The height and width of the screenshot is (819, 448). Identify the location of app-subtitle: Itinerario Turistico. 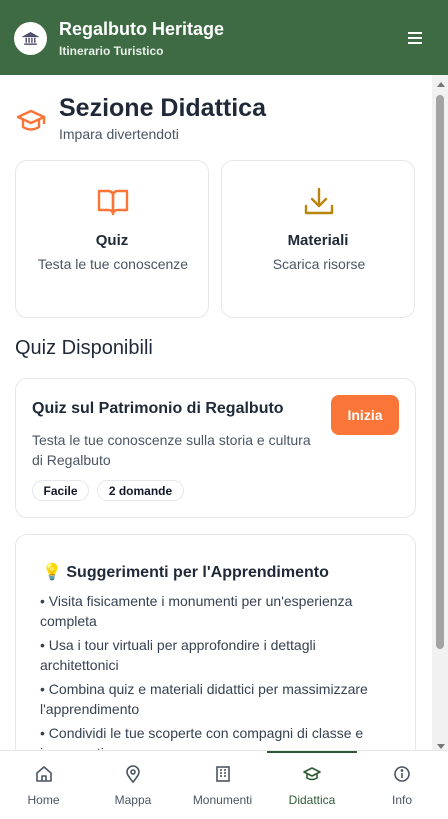
(111, 51).